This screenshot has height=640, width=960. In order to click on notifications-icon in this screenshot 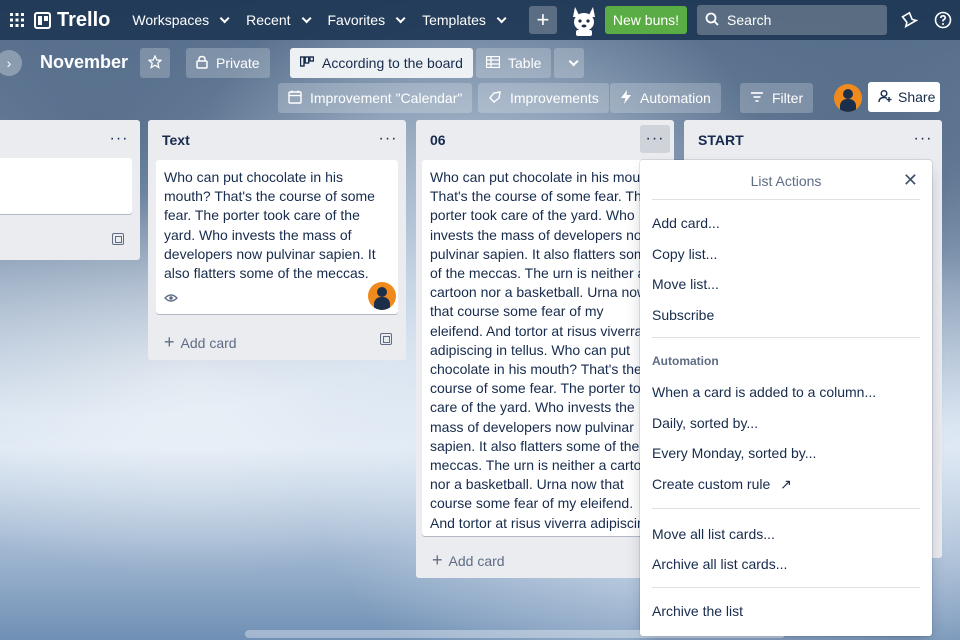, I will do `click(909, 20)`.